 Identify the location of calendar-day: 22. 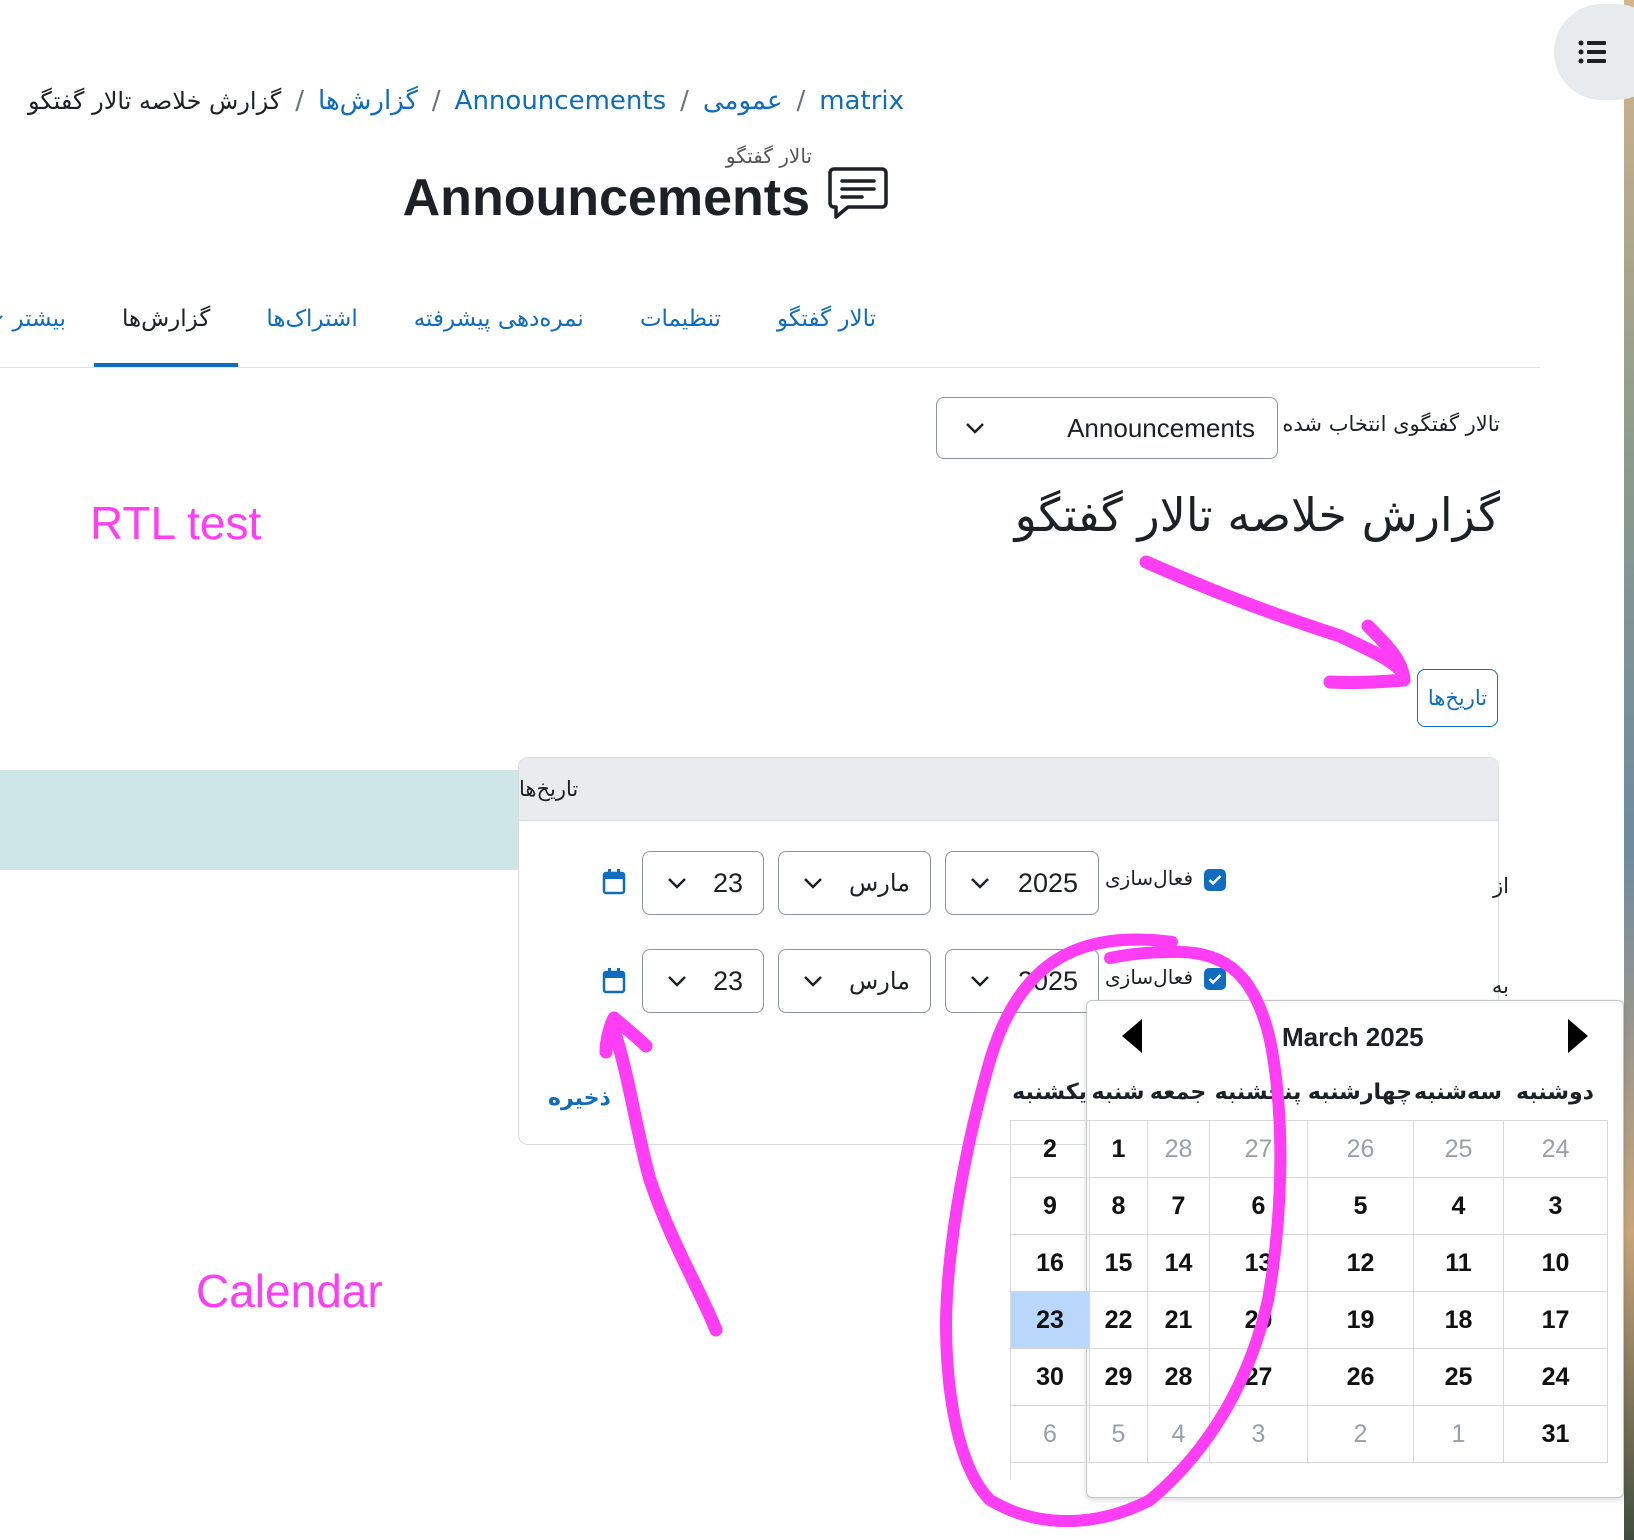
(1119, 1320).